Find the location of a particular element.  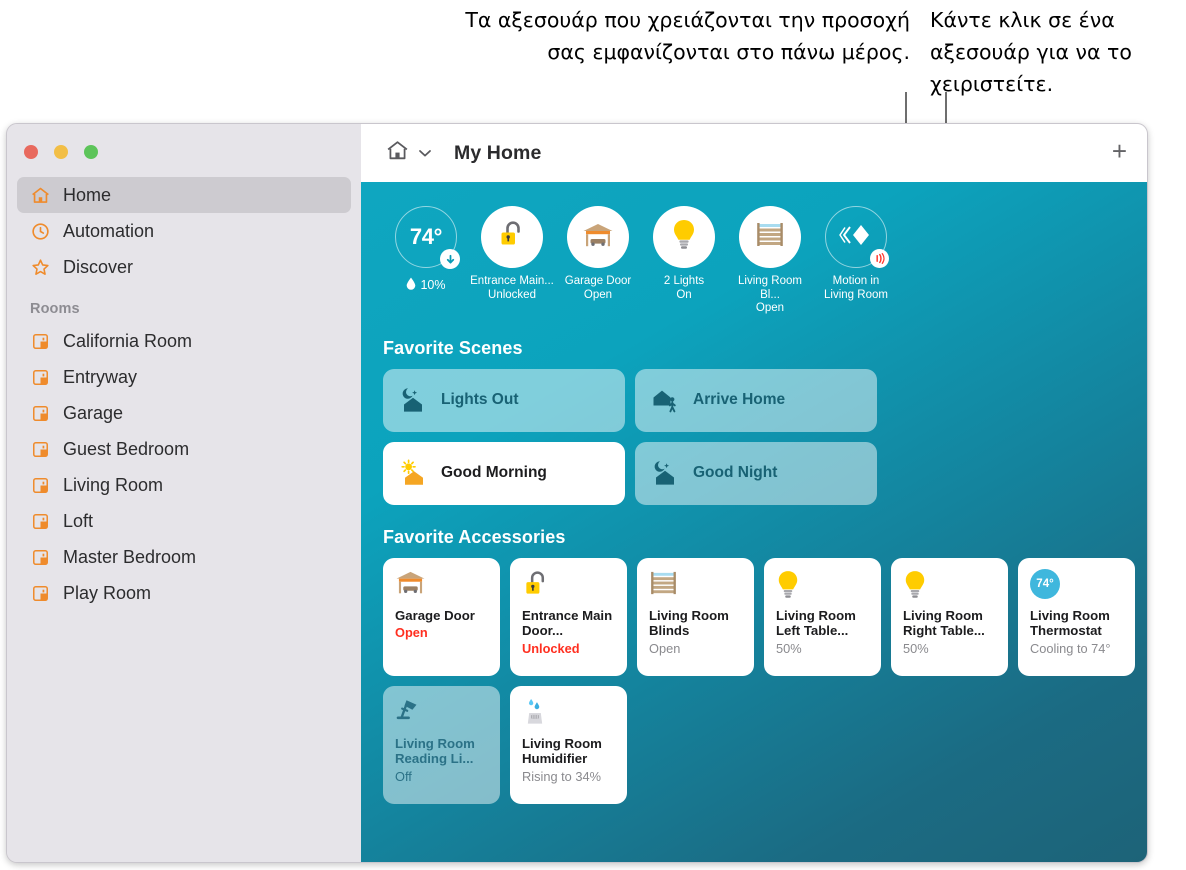

status-tile-lights: 2 Lights On is located at coordinates (684, 261).